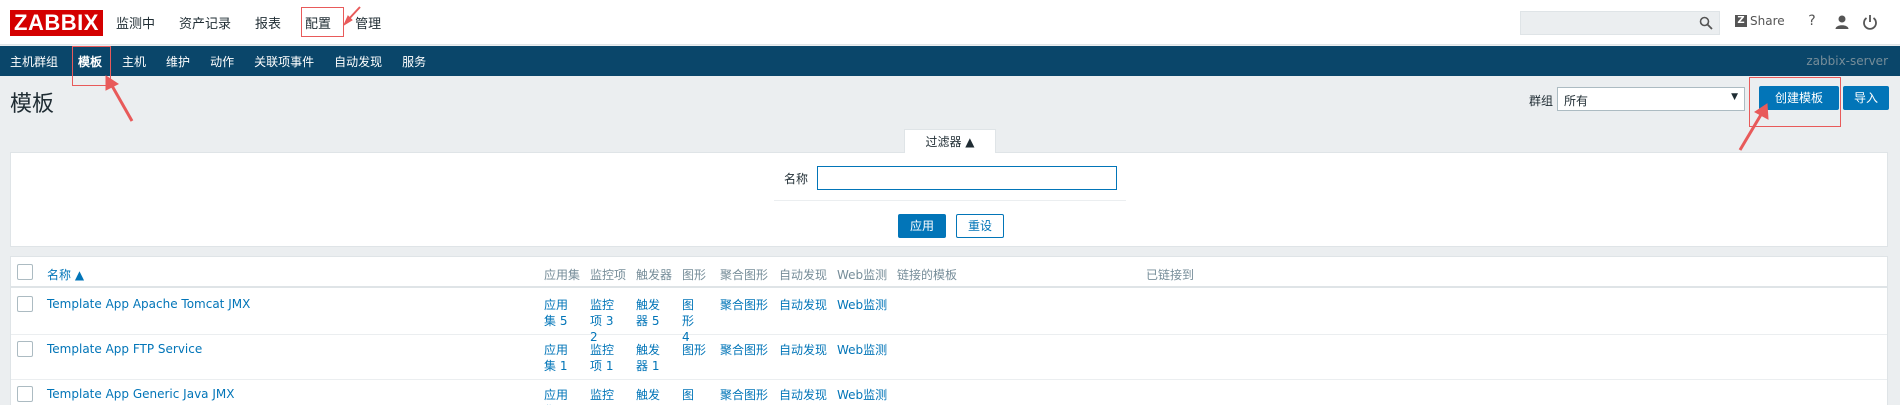  I want to click on applications-link: 应用集 5, so click(558, 313).